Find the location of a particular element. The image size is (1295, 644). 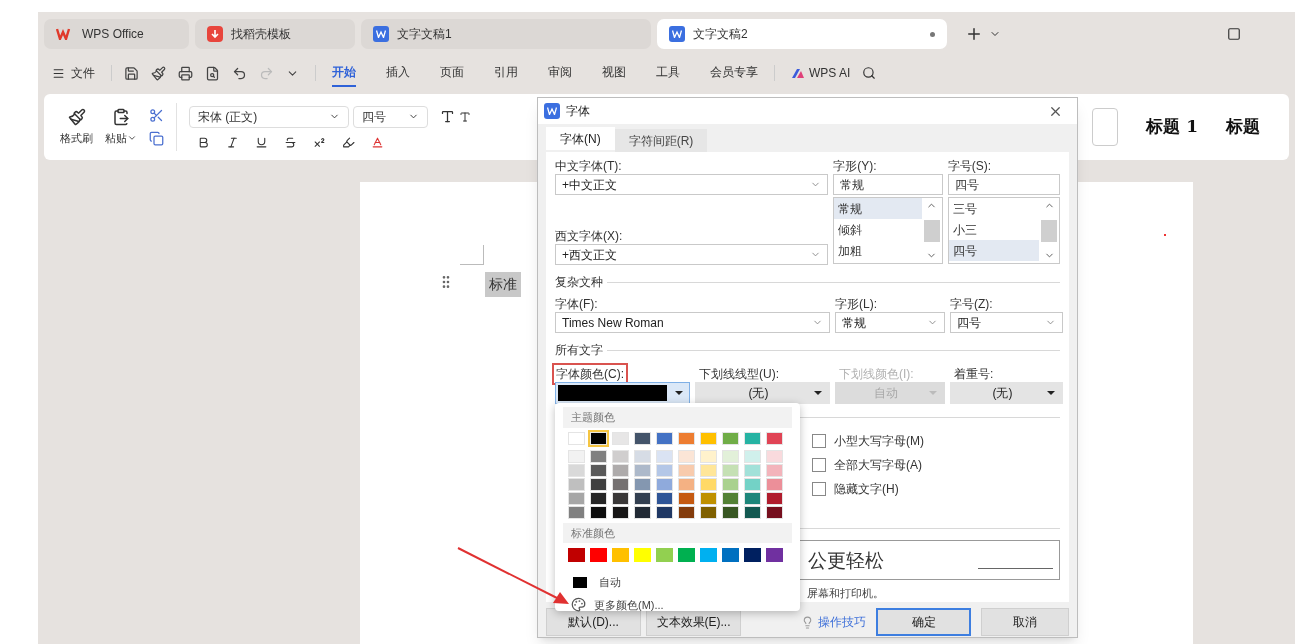

italic-icon is located at coordinates (232, 142).